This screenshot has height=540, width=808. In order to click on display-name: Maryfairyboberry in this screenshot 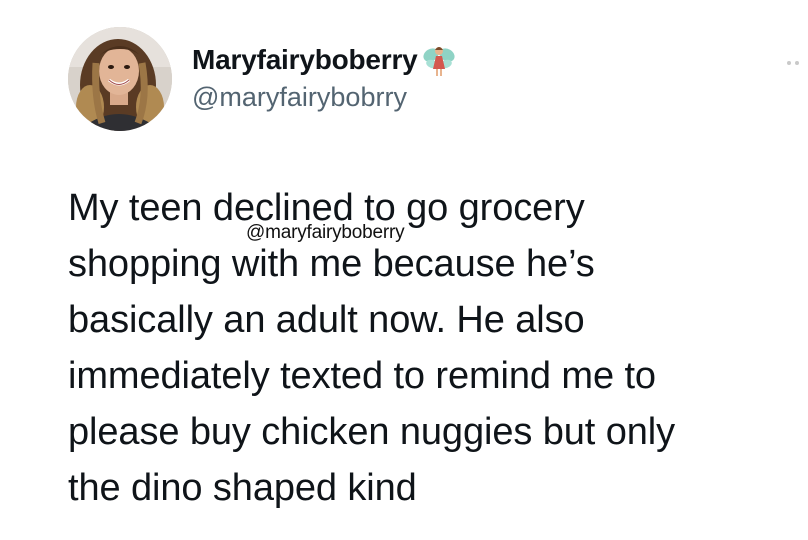, I will do `click(305, 60)`.